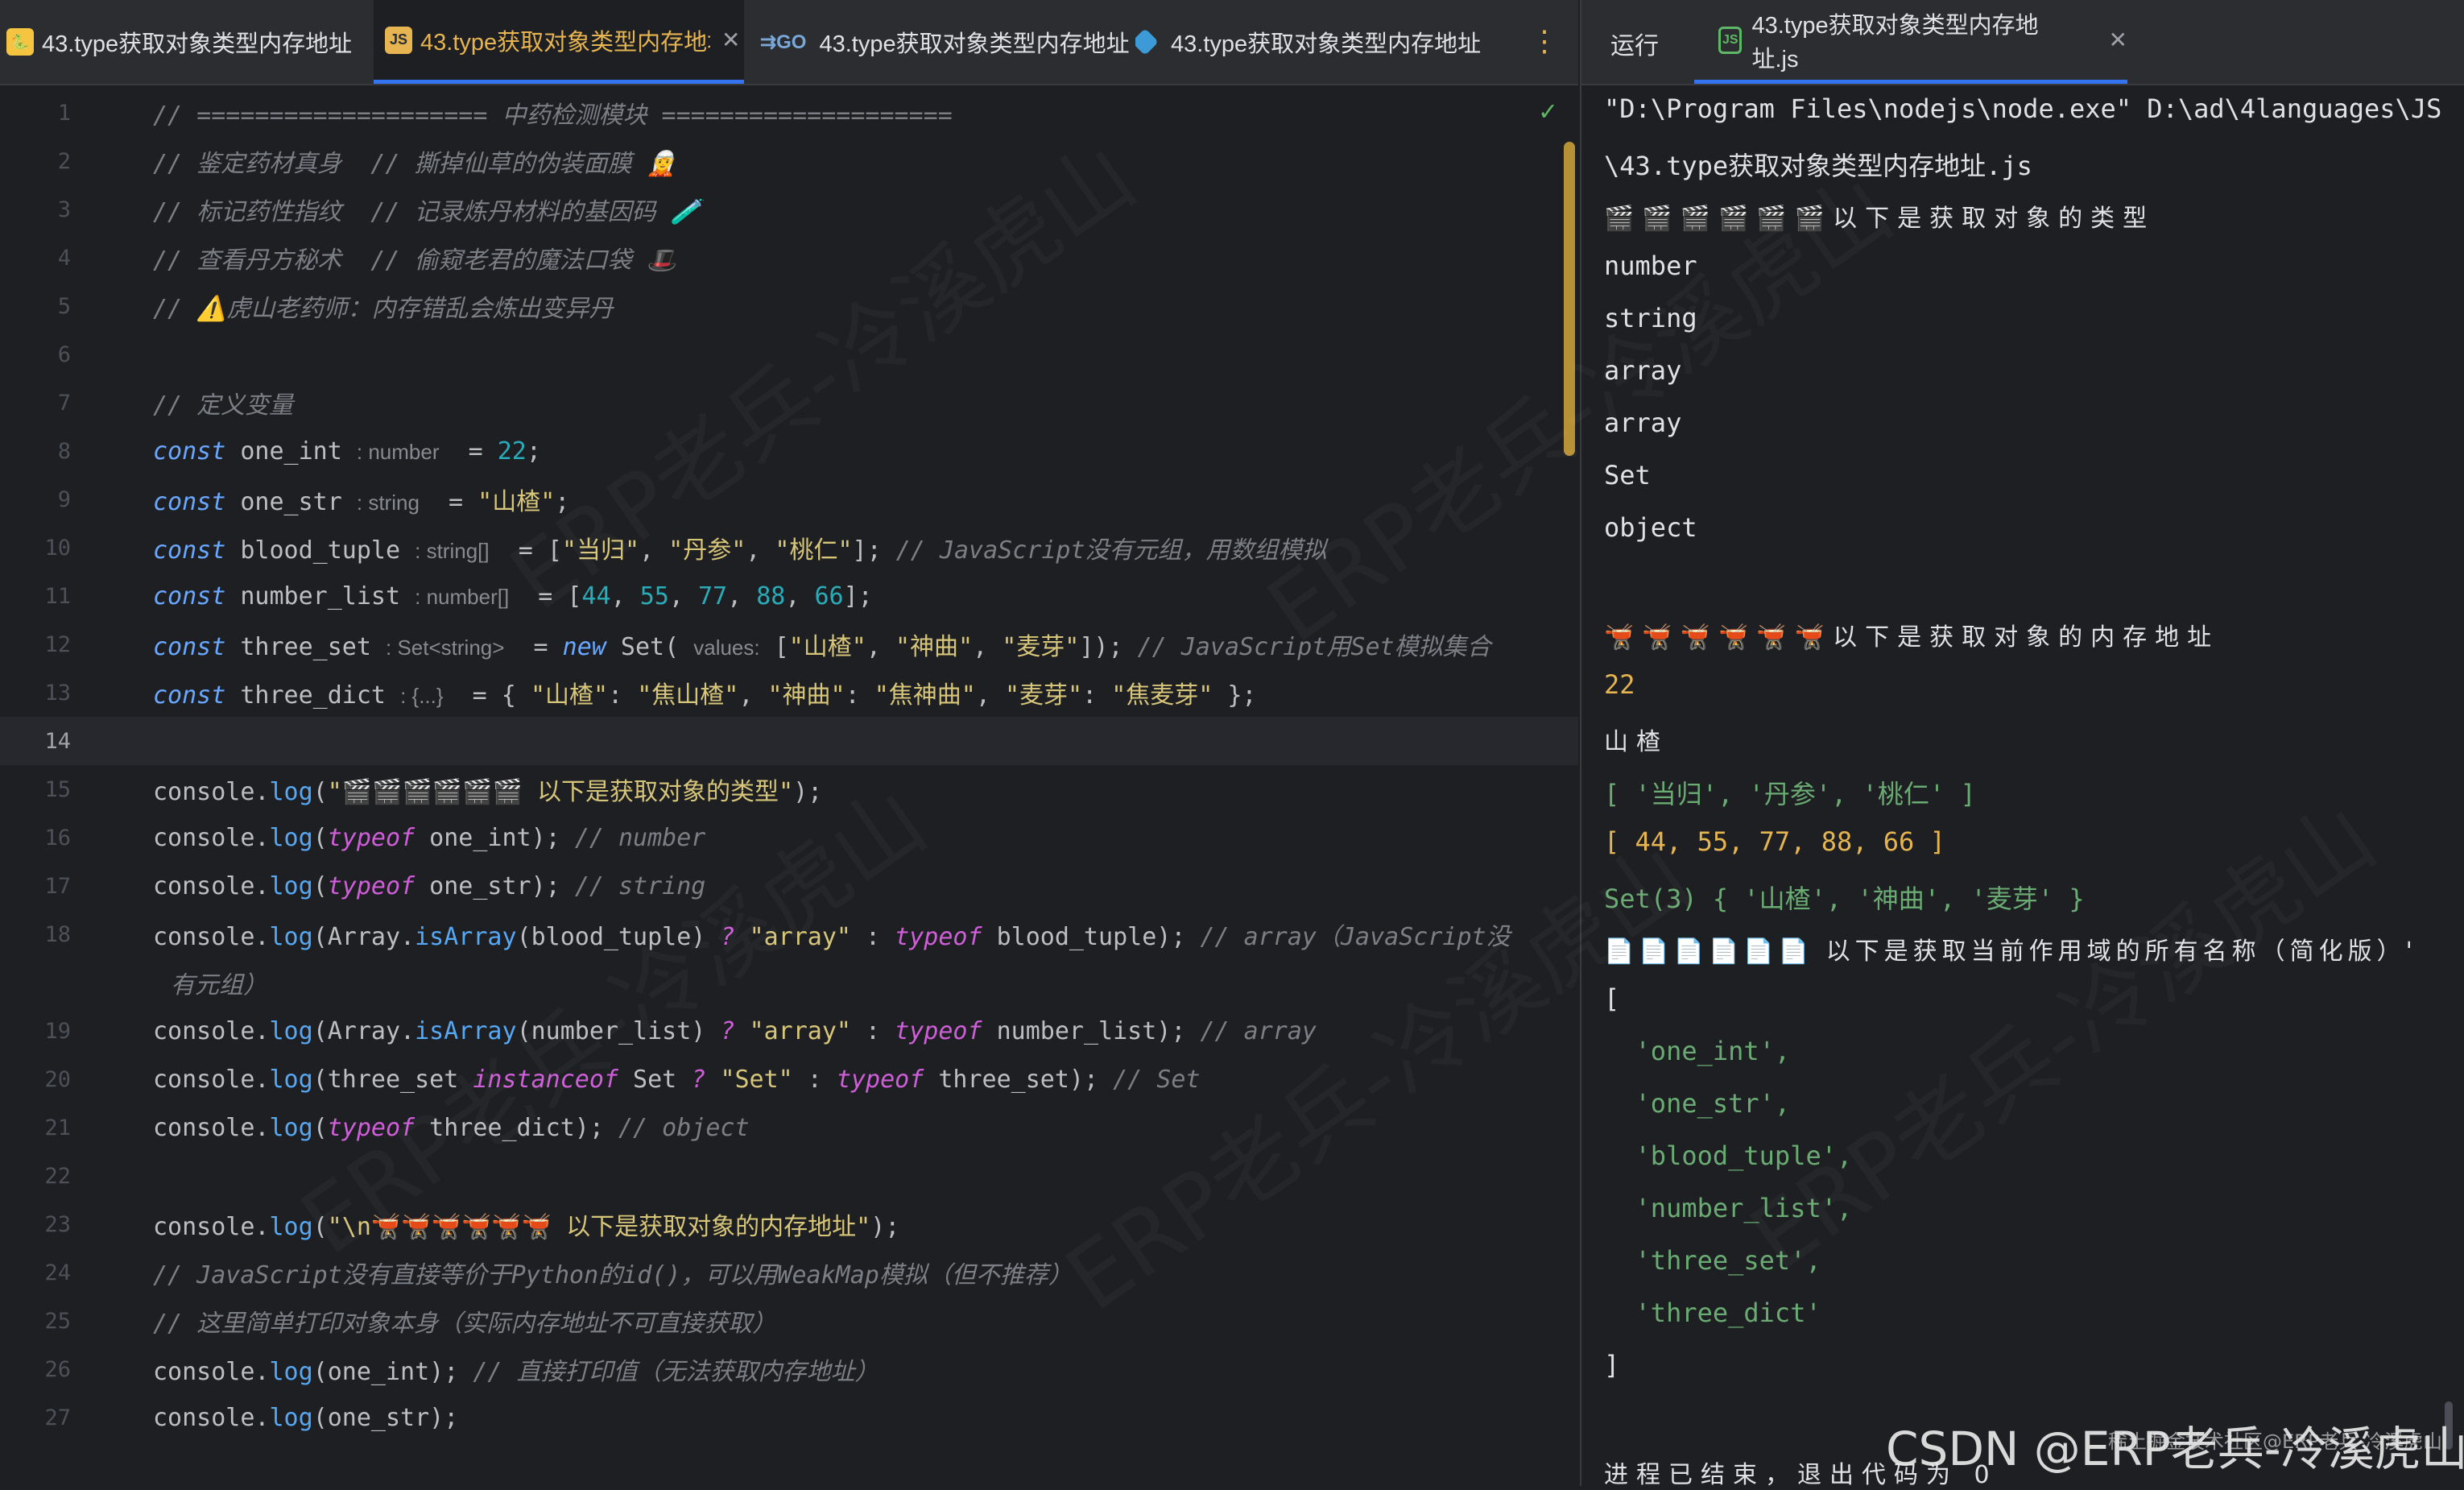 The image size is (2464, 1490). Describe the element at coordinates (1728, 1155) in the screenshot. I see `output-line: 'blood_tuple',` at that location.